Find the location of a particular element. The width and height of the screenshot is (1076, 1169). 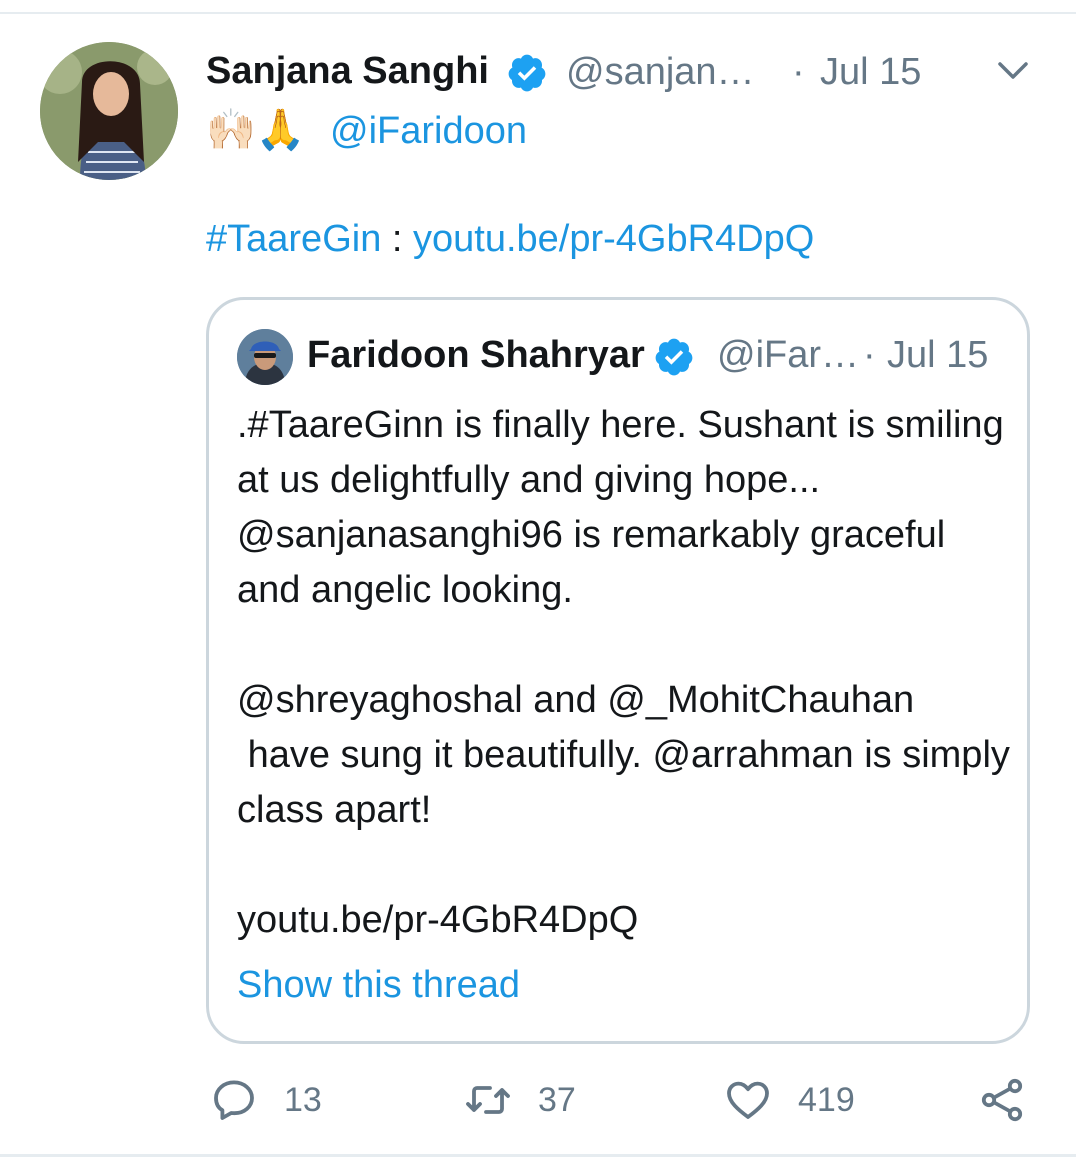

tweet-date: Jul 15 is located at coordinates (870, 72).